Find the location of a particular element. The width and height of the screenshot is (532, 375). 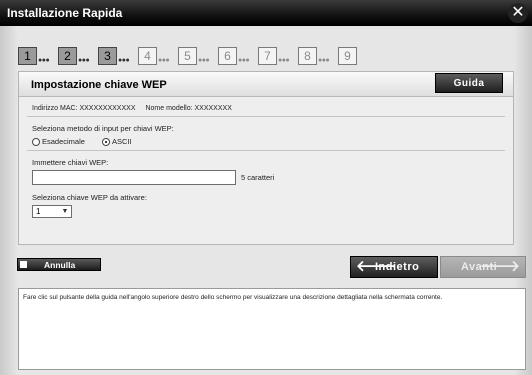

step-number: 6 is located at coordinates (227, 56).